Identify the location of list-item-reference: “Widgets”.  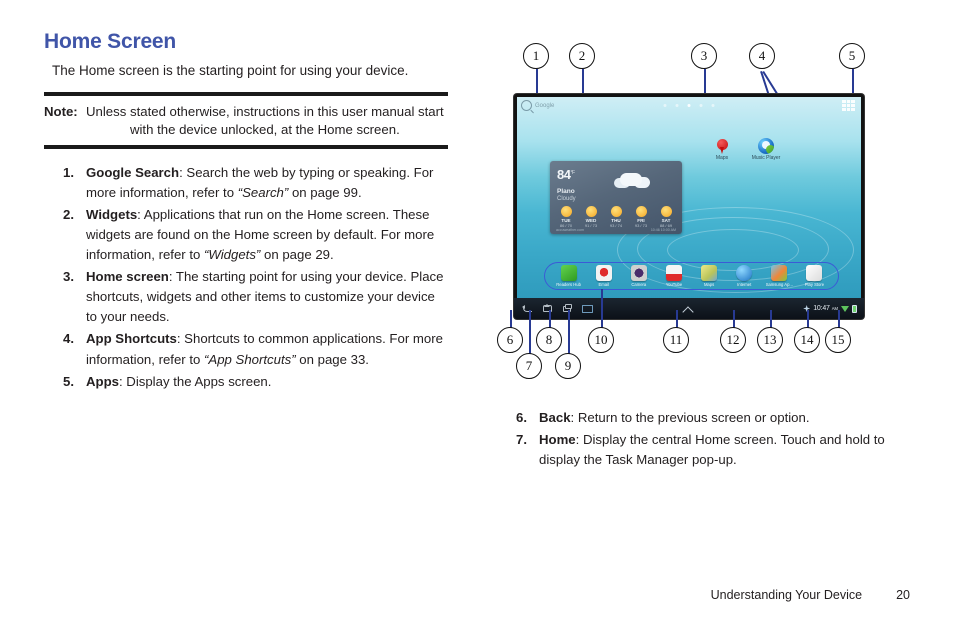
(232, 255).